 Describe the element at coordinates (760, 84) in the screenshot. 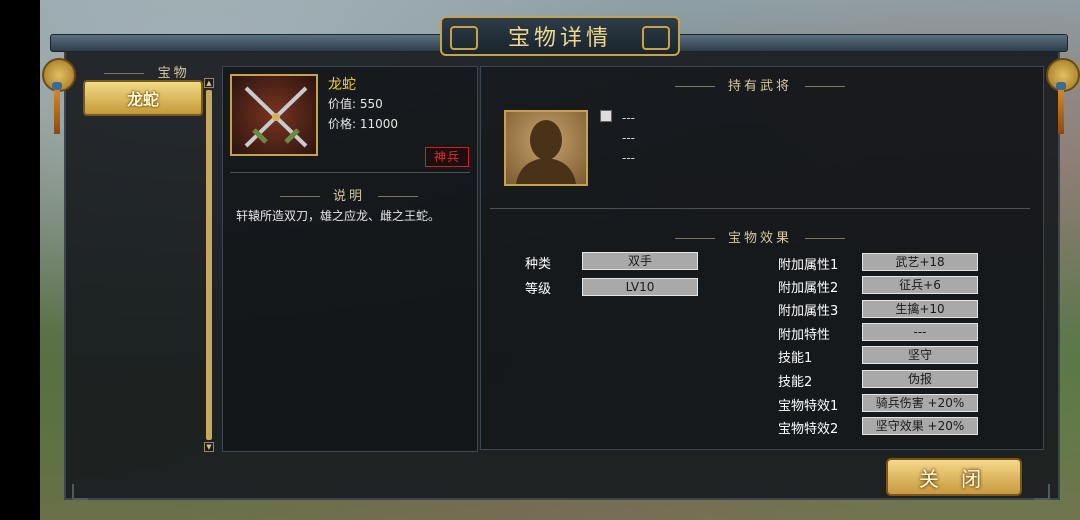

I see `holder-title: 持有武将` at that location.